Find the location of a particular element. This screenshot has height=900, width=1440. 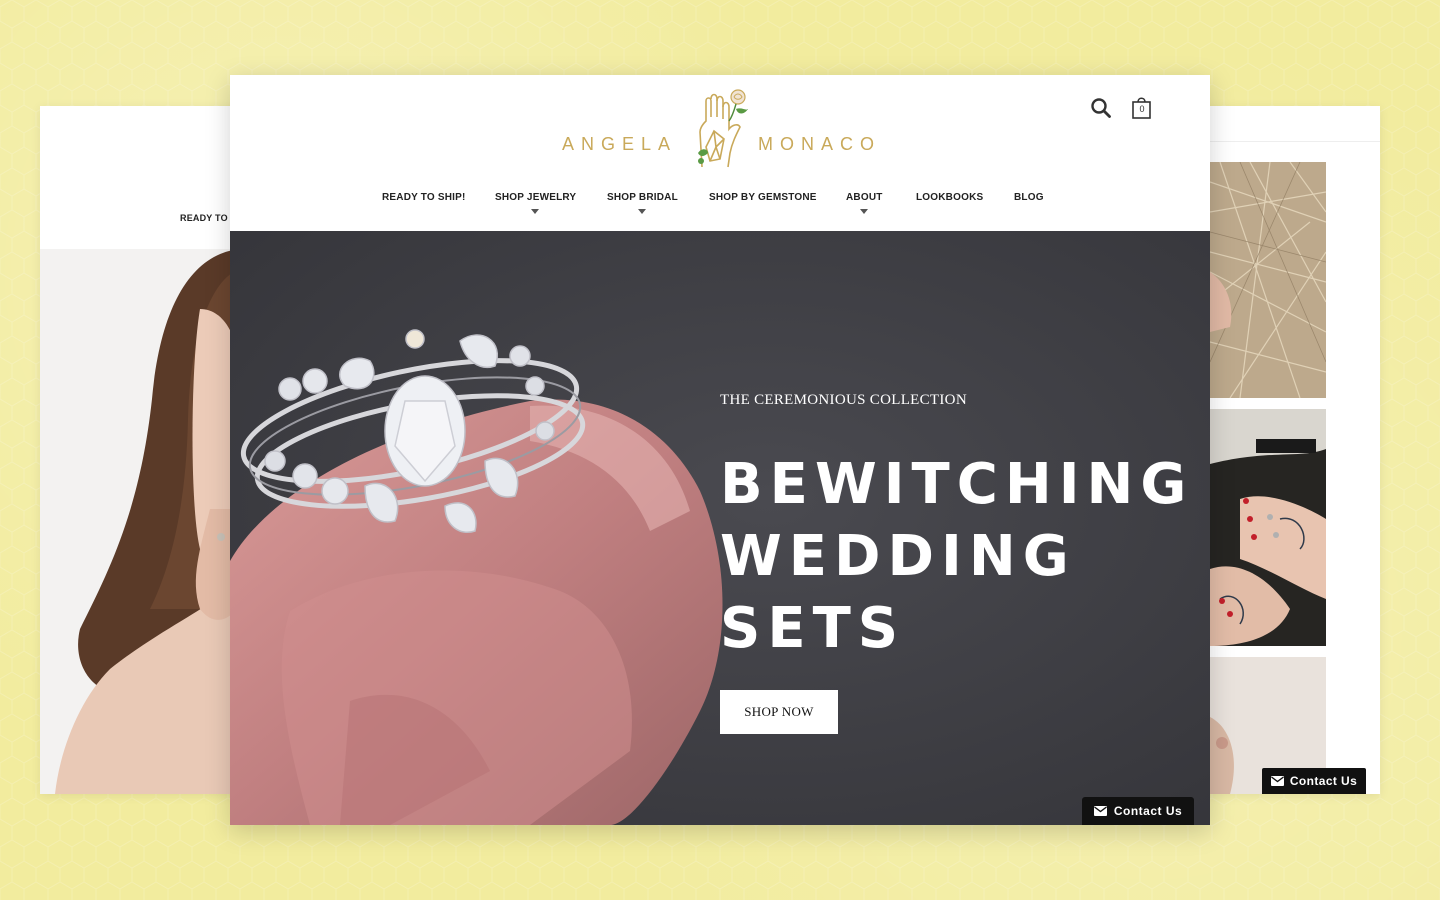

nav-item-blog: BLOG is located at coordinates (1029, 197).